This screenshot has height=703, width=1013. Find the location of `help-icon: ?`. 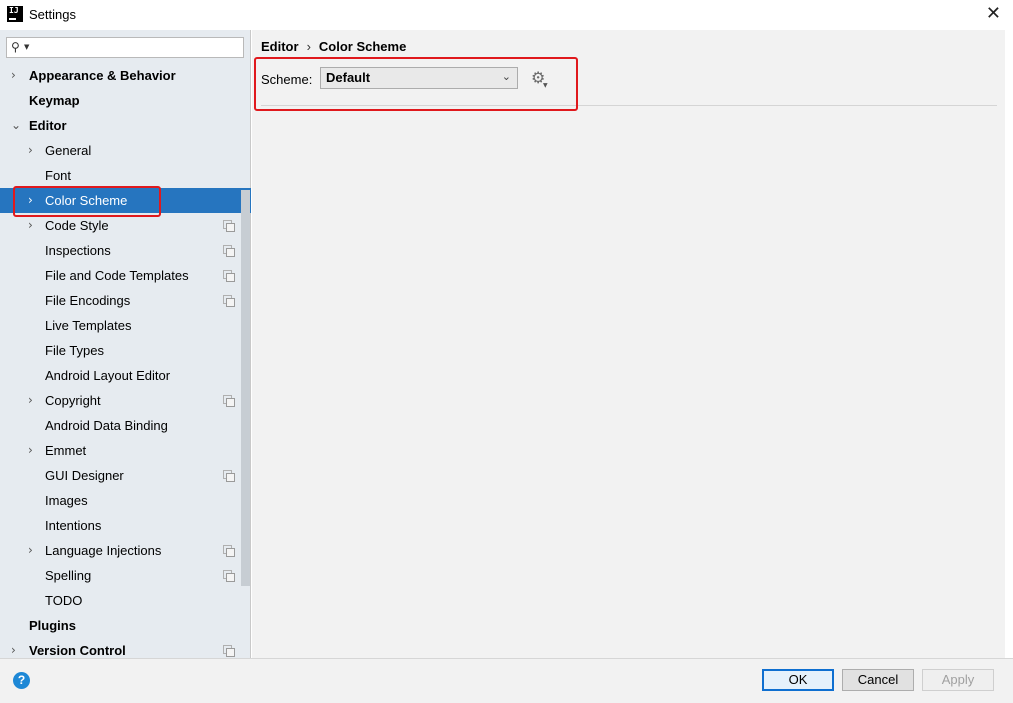

help-icon: ? is located at coordinates (21, 680).